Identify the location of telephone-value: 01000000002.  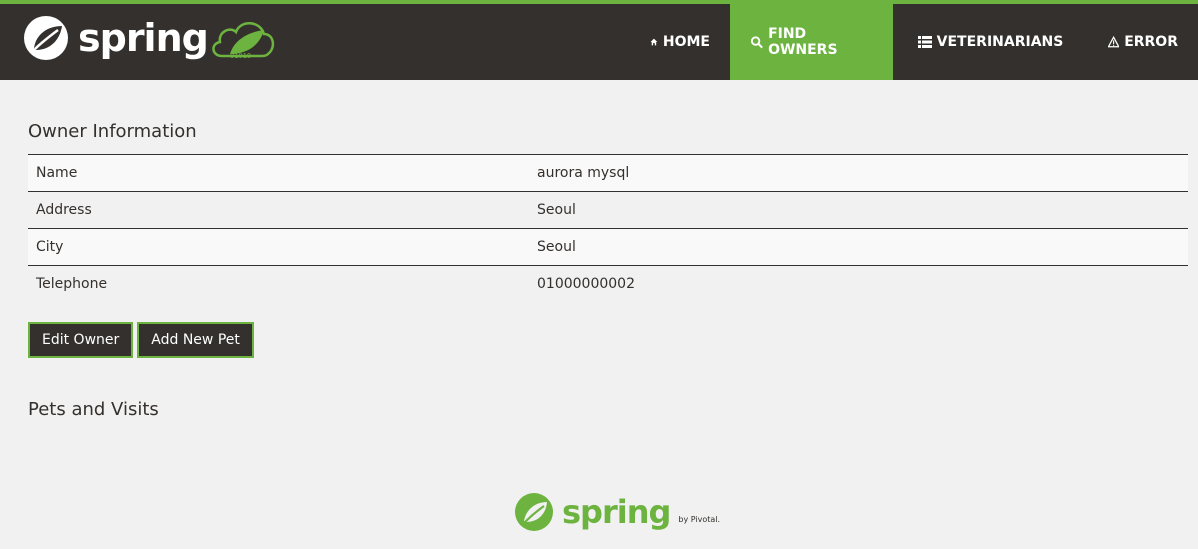
(858, 284).